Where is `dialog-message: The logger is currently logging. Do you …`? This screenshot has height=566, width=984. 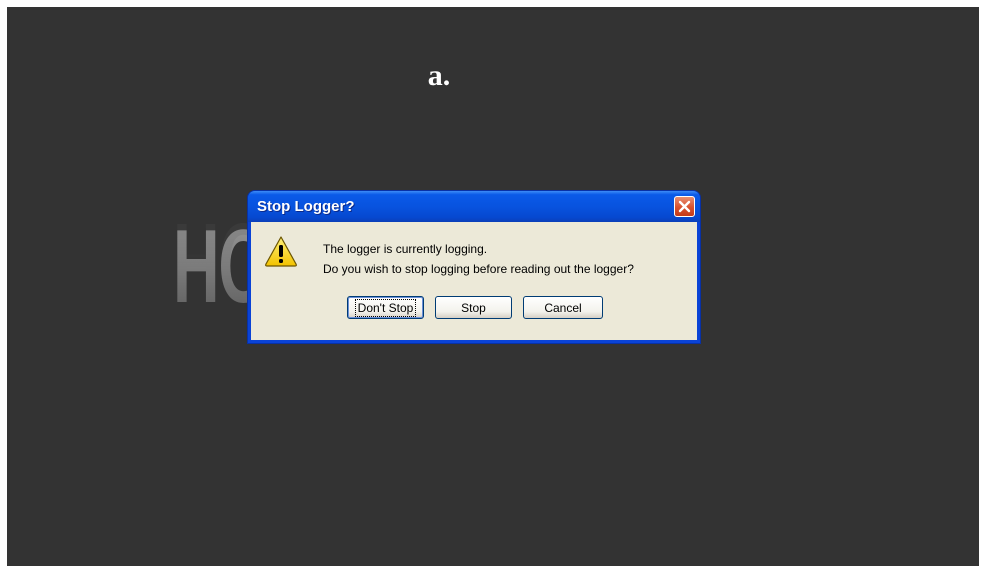 dialog-message: The logger is currently logging. Do you … is located at coordinates (478, 259).